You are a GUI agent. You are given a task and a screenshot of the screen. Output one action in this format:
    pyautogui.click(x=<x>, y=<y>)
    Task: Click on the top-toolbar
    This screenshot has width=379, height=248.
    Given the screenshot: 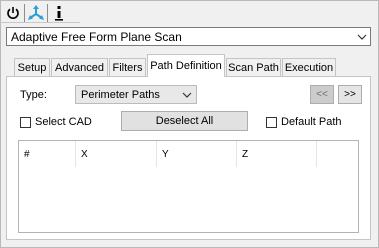 What is the action you would take?
    pyautogui.click(x=36, y=13)
    